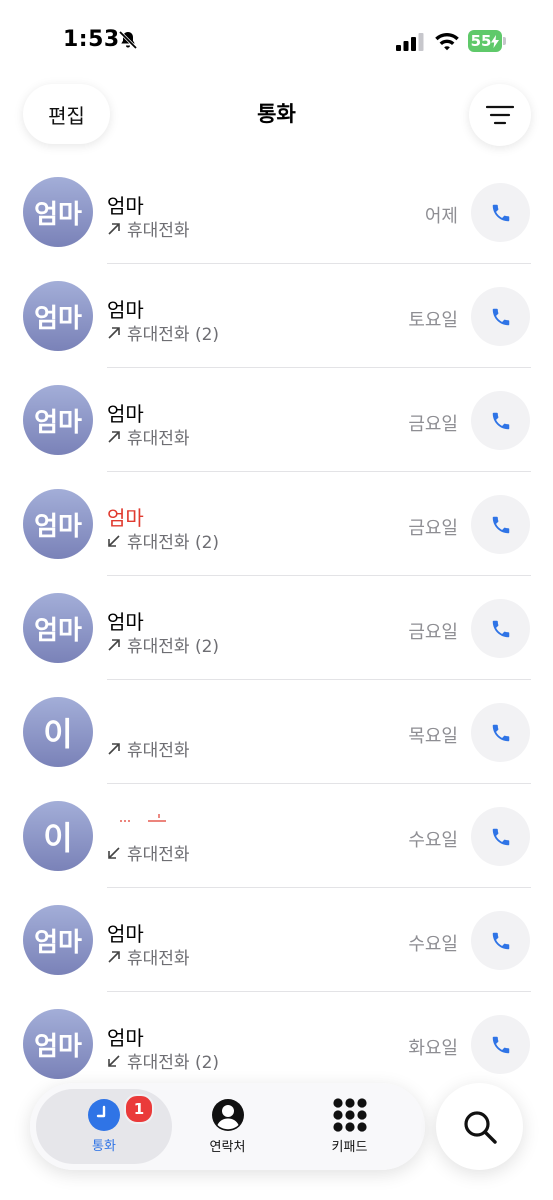 The image size is (553, 1200). Describe the element at coordinates (447, 42) in the screenshot. I see `wifi-icon` at that location.